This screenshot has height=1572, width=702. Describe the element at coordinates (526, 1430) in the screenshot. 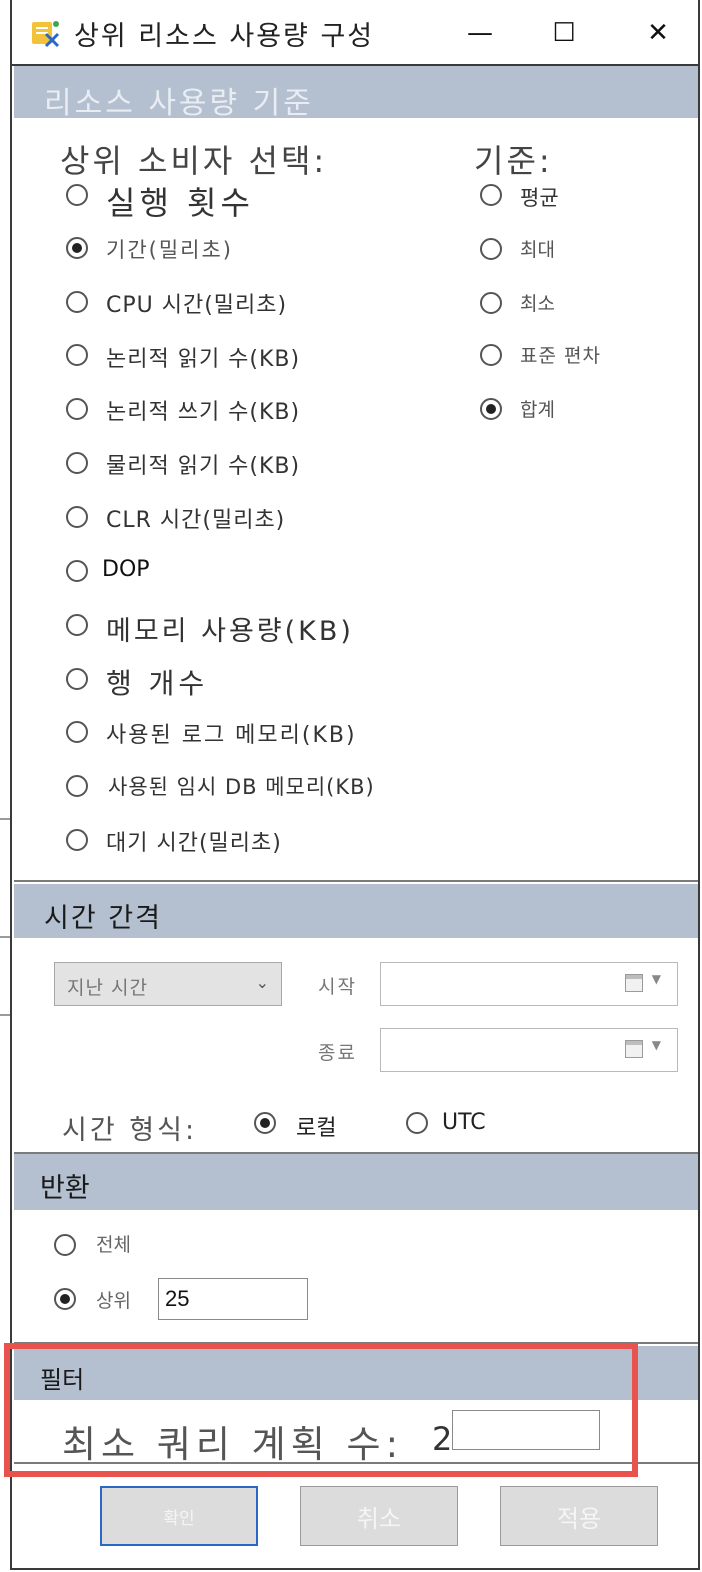

I see `min-plan-input` at that location.